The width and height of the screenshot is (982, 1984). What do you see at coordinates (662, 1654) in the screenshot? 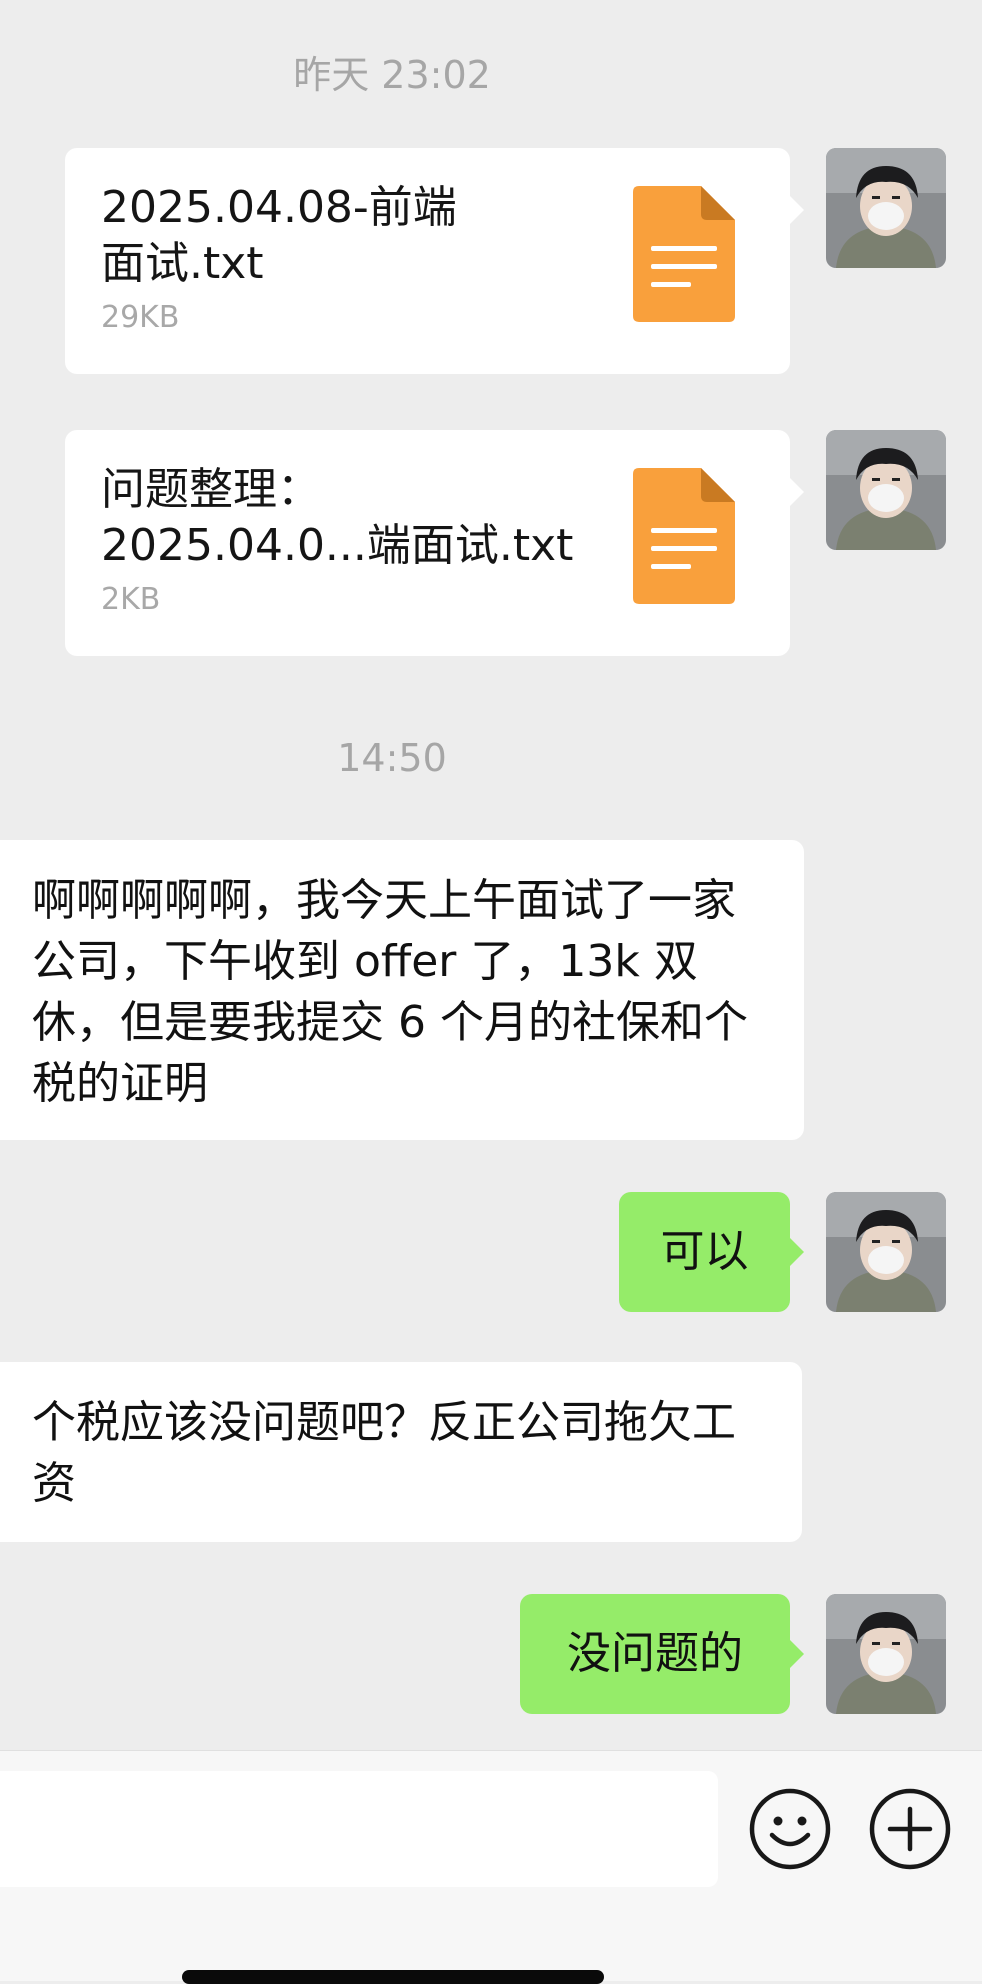
I see `message-bubble-outgoing: 没问题的` at bounding box center [662, 1654].